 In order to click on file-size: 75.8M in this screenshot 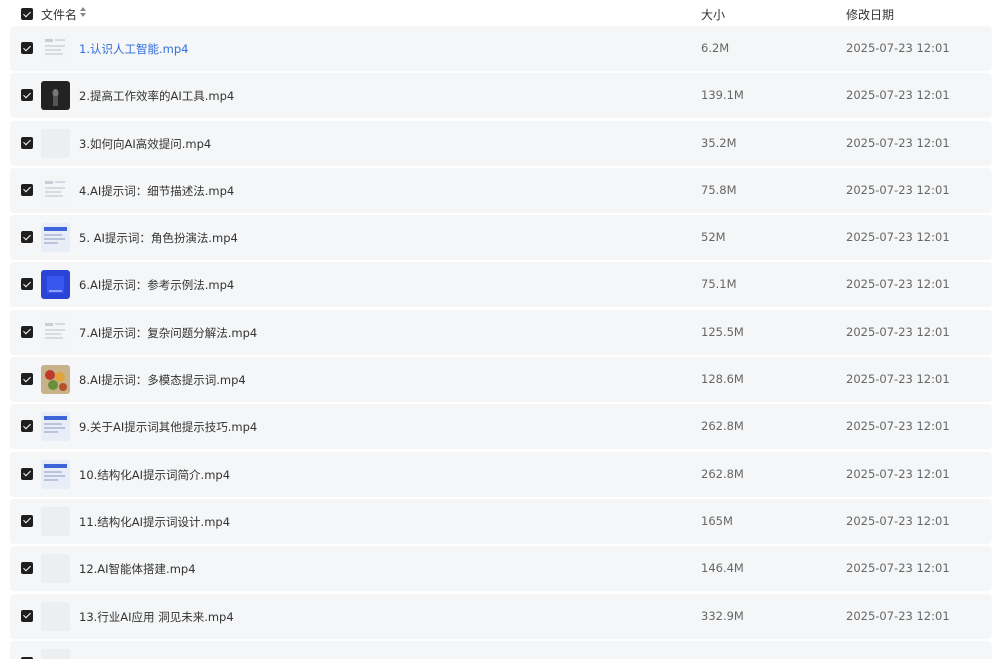, I will do `click(719, 189)`.